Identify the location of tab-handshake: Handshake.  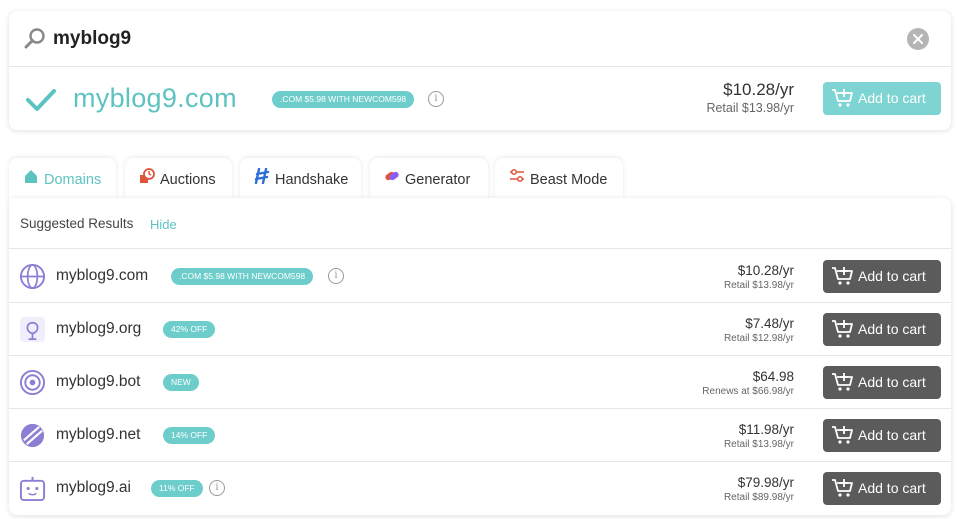
(300, 179).